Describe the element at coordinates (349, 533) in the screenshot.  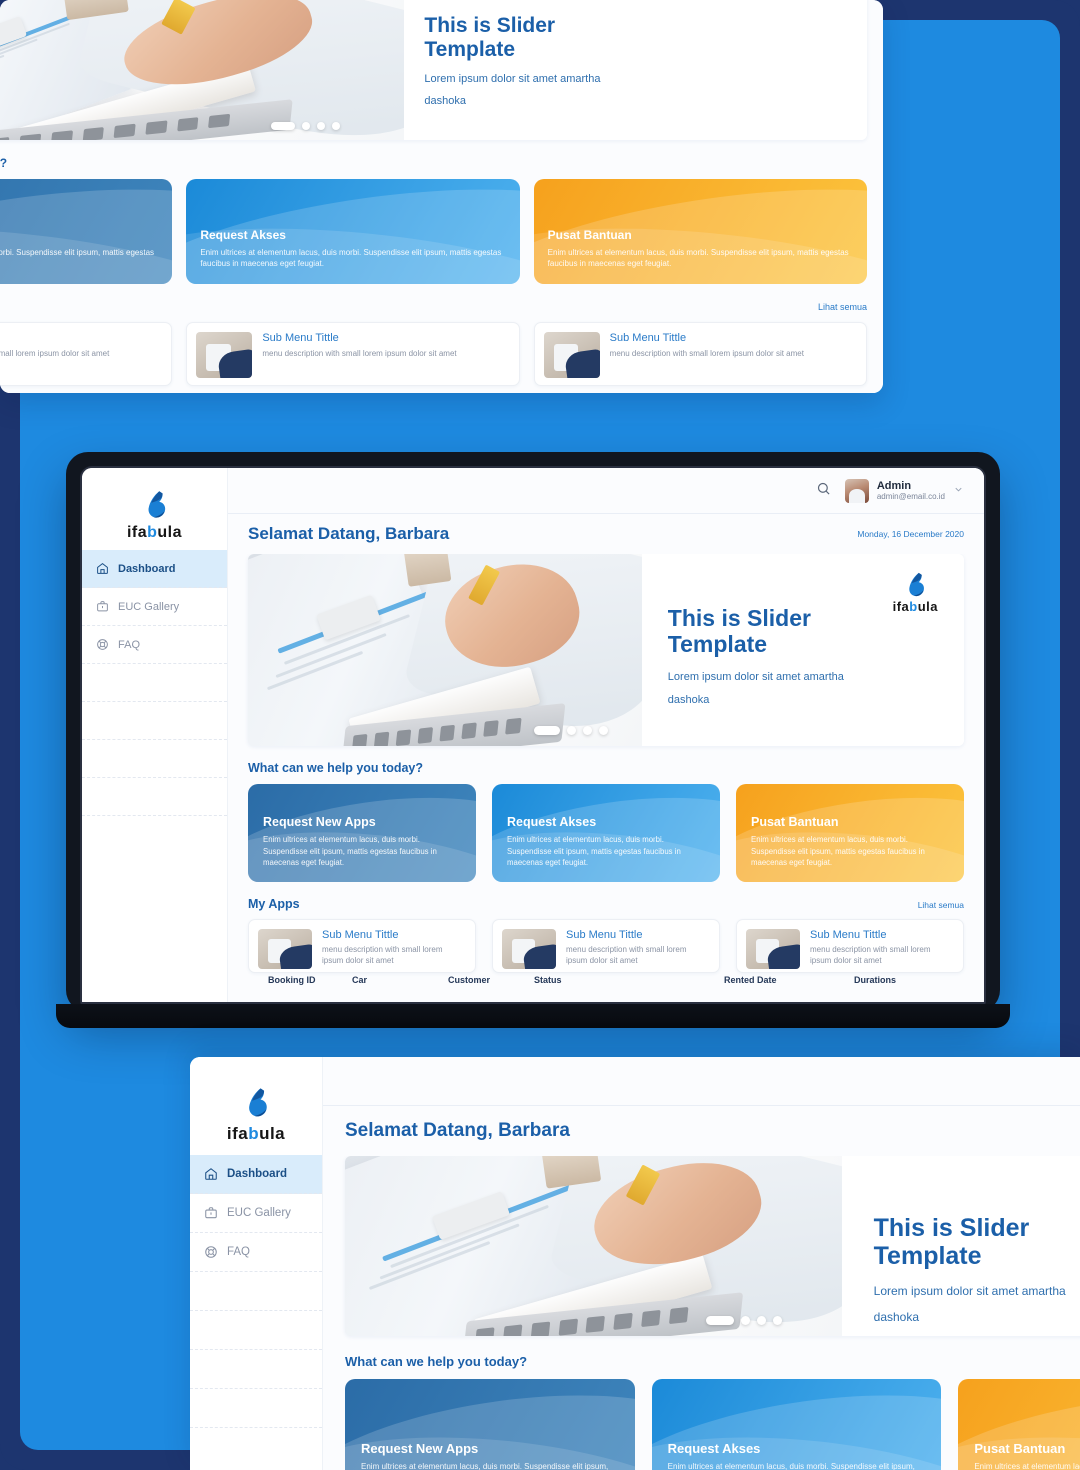
I see `page-title: Selamat Datang, Barbara` at that location.